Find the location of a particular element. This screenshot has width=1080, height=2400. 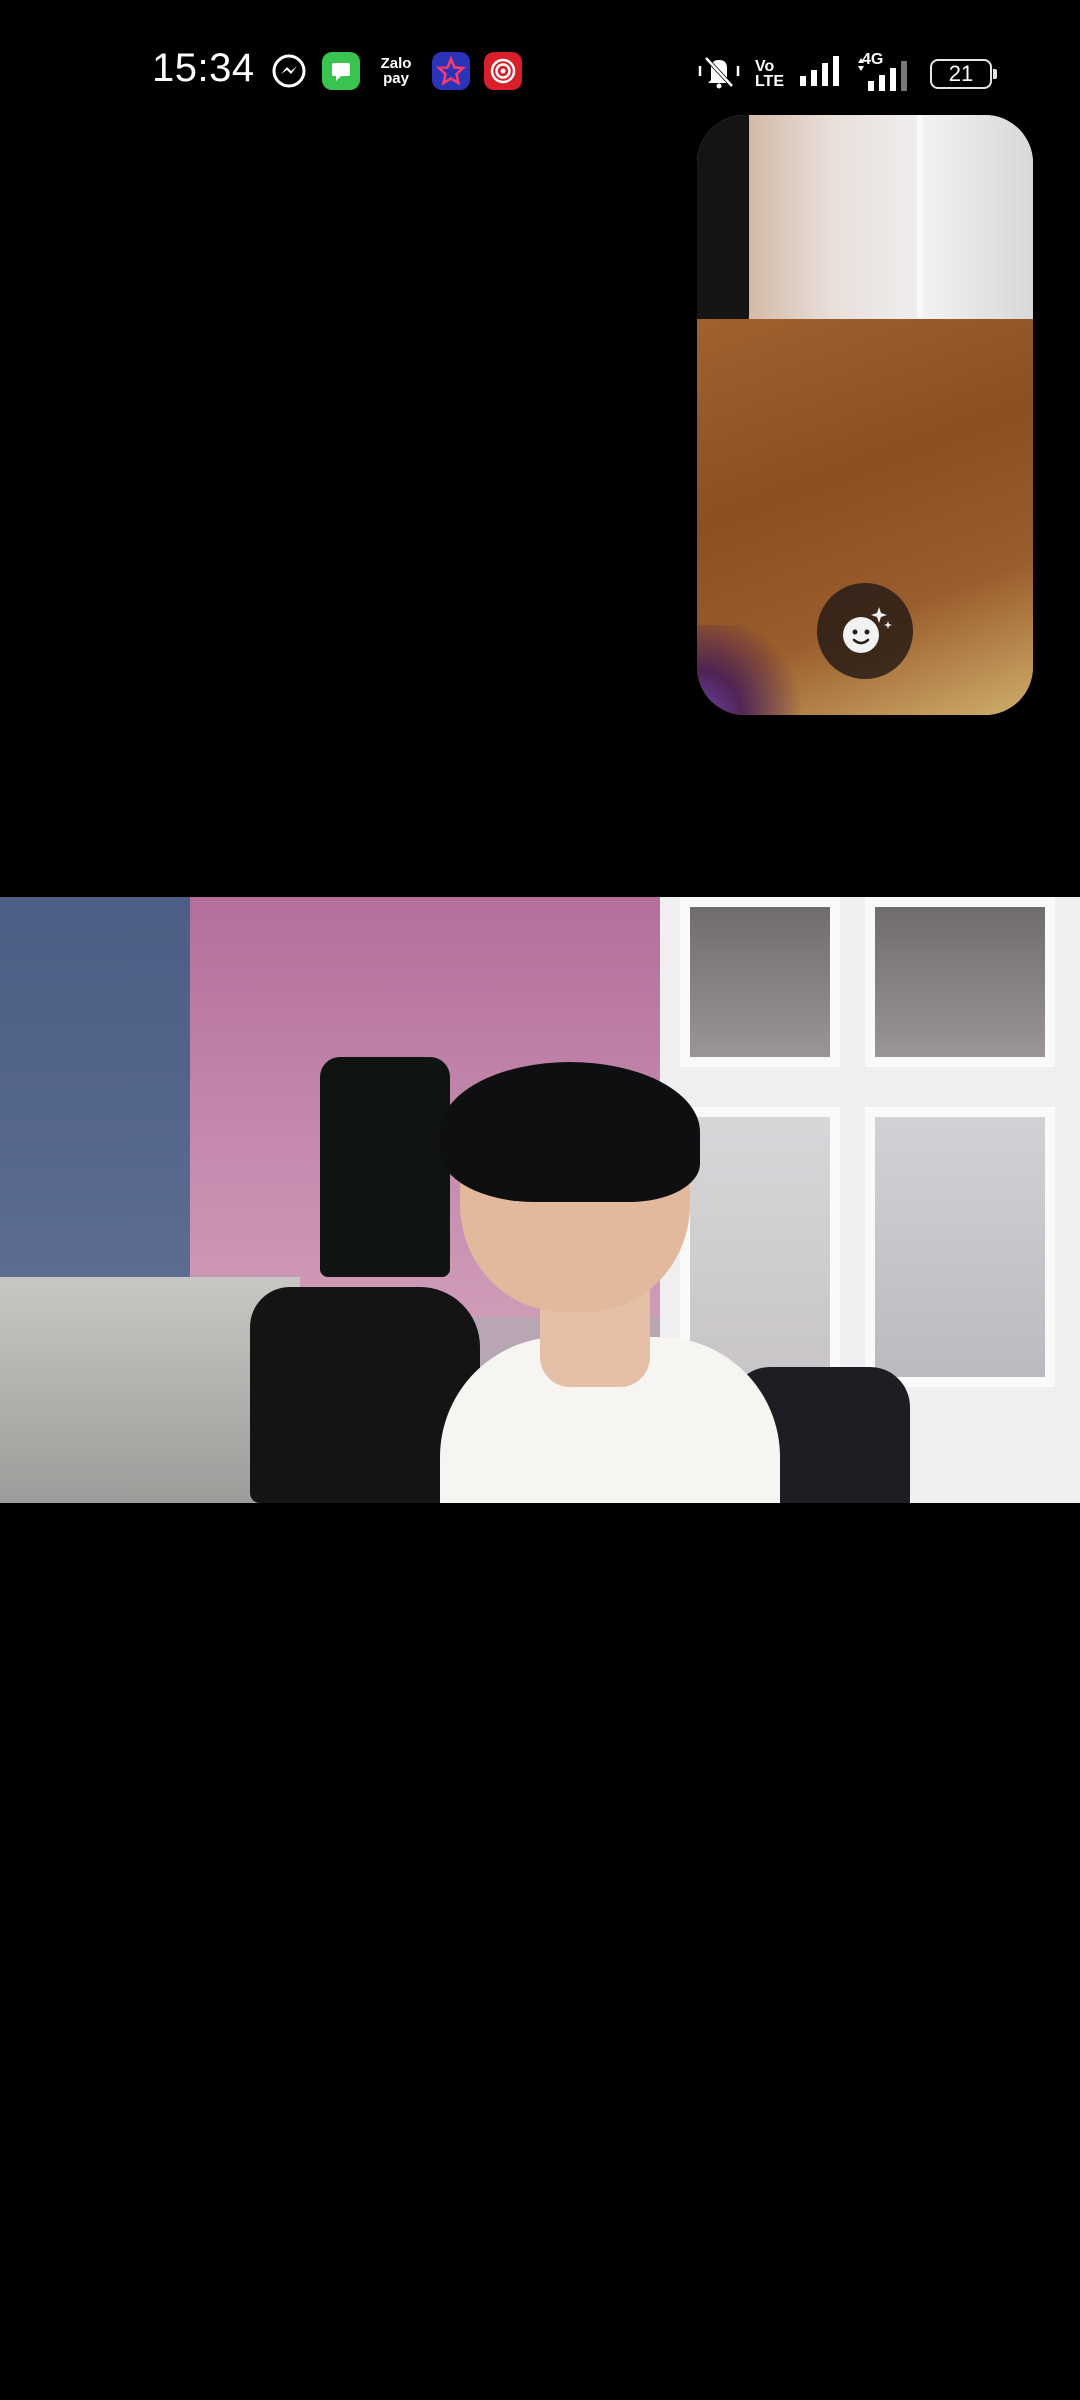

volte-top: Vo is located at coordinates (764, 66).